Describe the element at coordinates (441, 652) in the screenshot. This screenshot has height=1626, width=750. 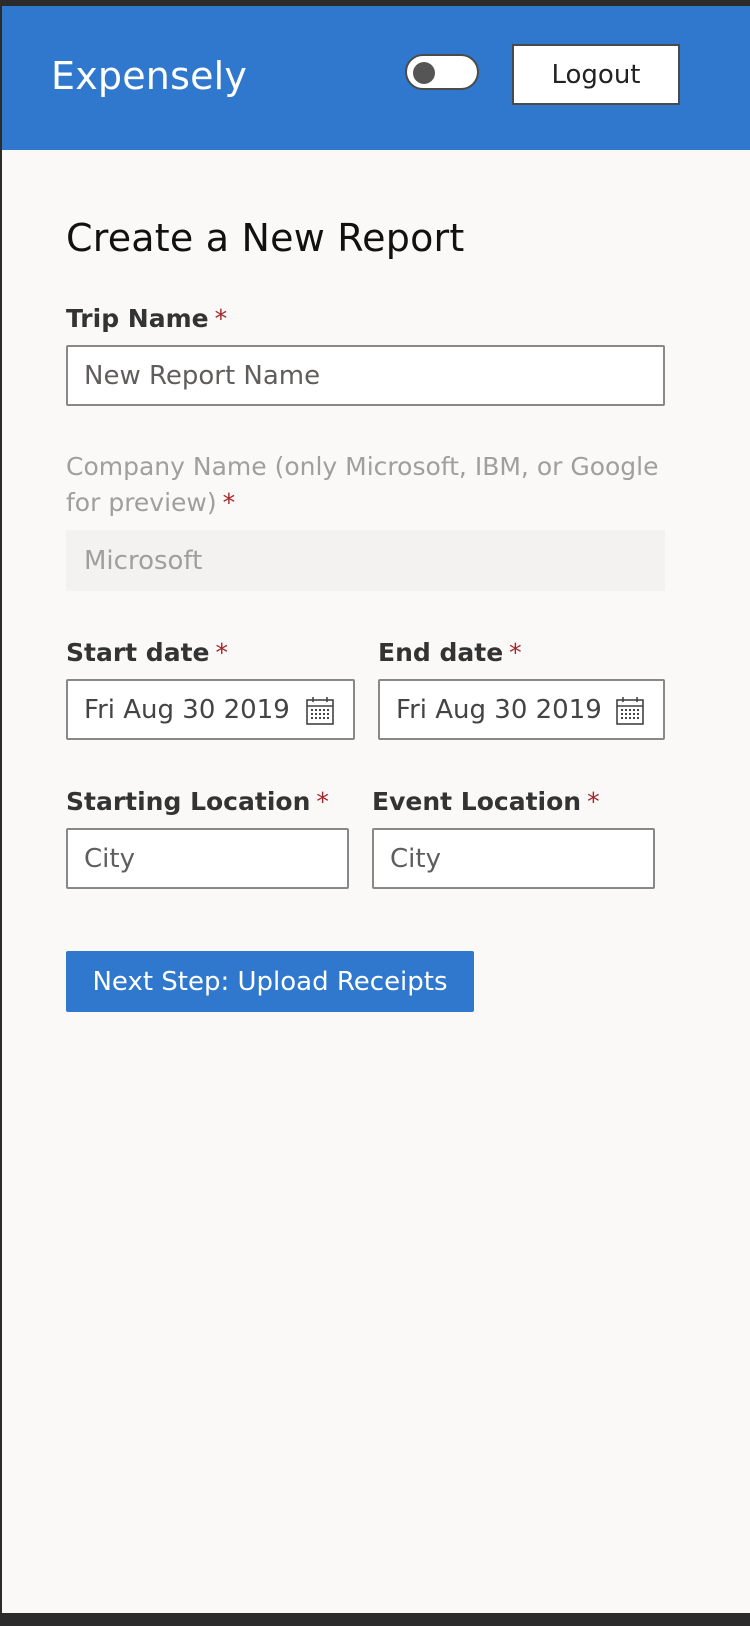
I see `end-date-label-text: End date` at that location.